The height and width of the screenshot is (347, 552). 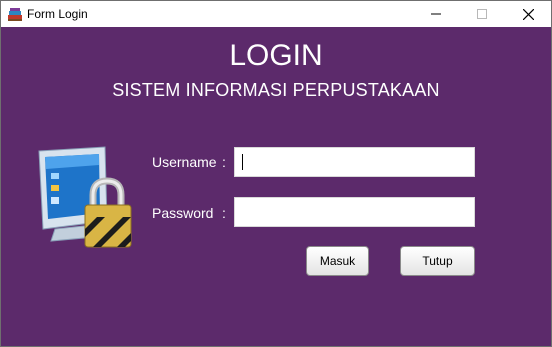 I want to click on username-label: Username, so click(x=184, y=162).